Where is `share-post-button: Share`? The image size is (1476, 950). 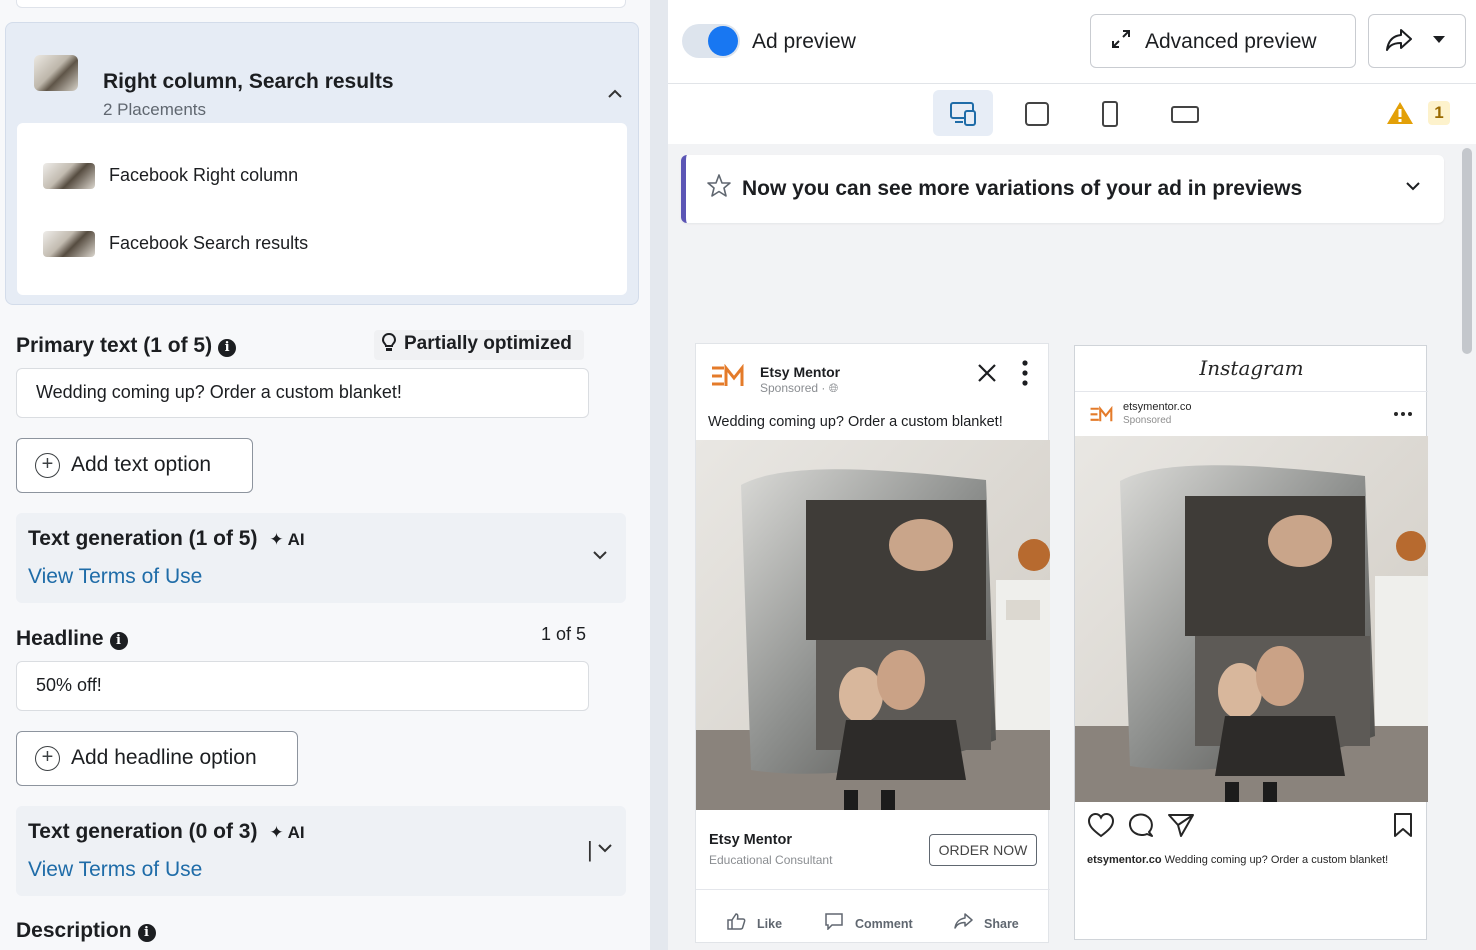
share-post-button: Share is located at coordinates (986, 923).